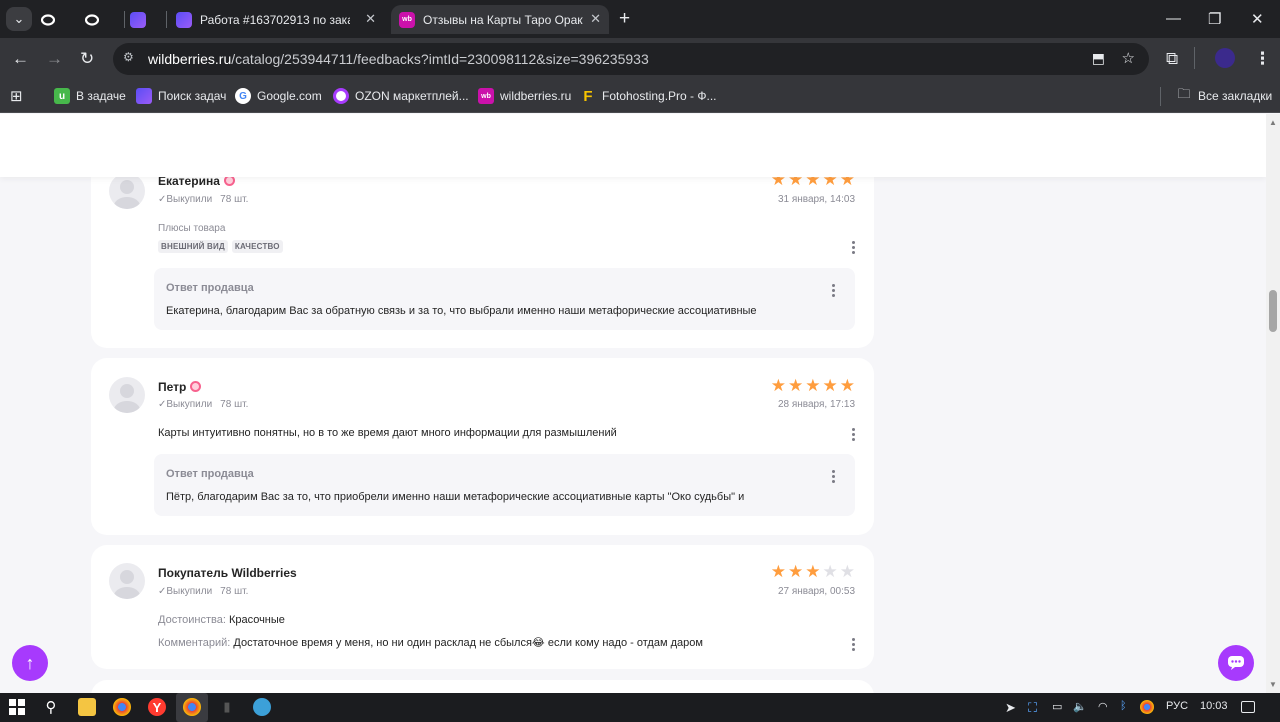  What do you see at coordinates (54, 59) in the screenshot?
I see `forward-icon: →` at bounding box center [54, 59].